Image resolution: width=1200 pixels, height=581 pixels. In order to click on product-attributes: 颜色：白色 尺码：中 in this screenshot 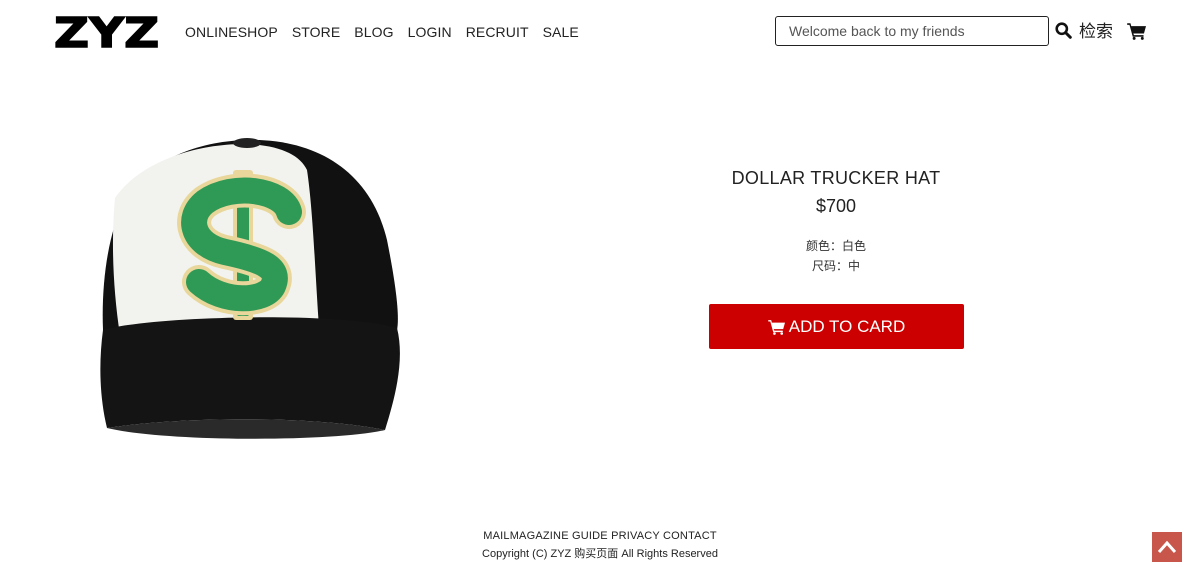, I will do `click(836, 256)`.